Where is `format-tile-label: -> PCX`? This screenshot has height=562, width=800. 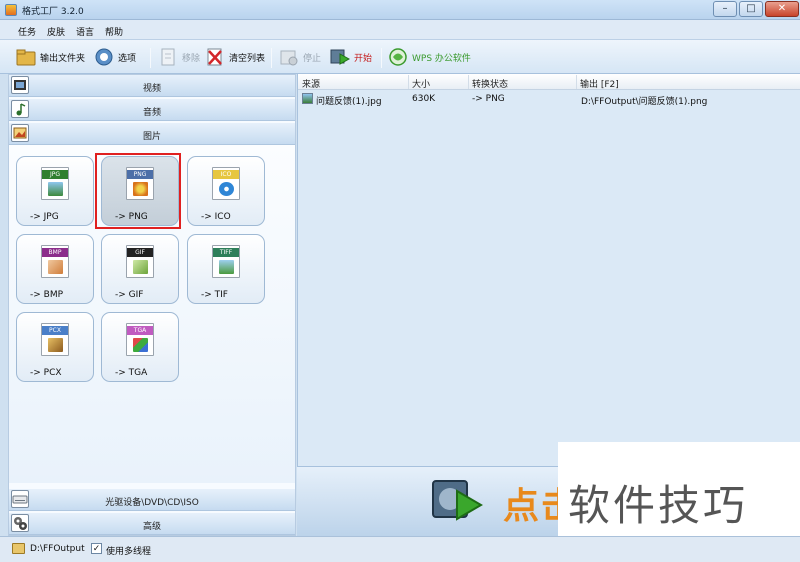 format-tile-label: -> PCX is located at coordinates (46, 373).